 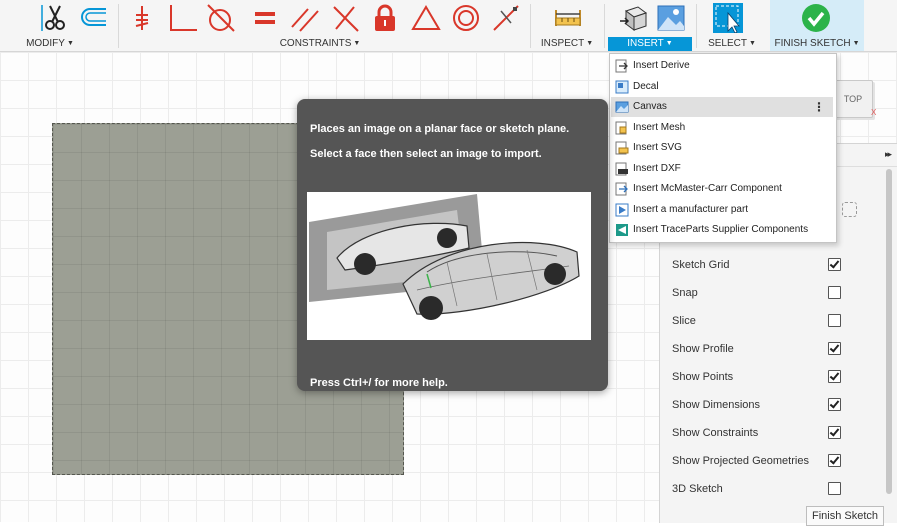 What do you see at coordinates (506, 18) in the screenshot?
I see `midpoint-icon` at bounding box center [506, 18].